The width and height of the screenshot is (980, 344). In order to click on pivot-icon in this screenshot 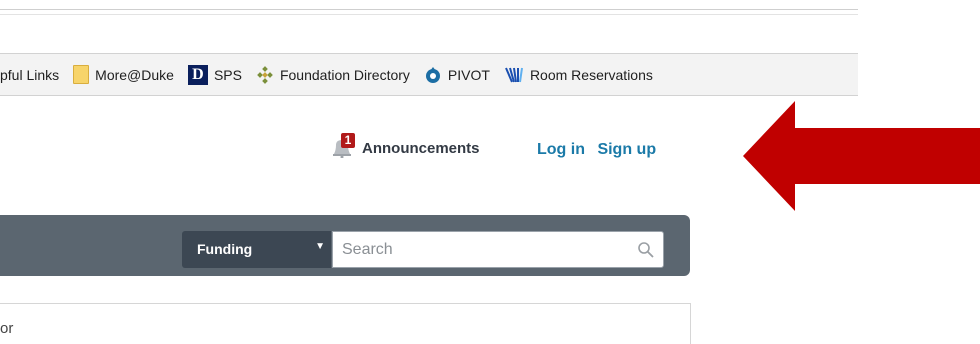, I will do `click(432, 74)`.